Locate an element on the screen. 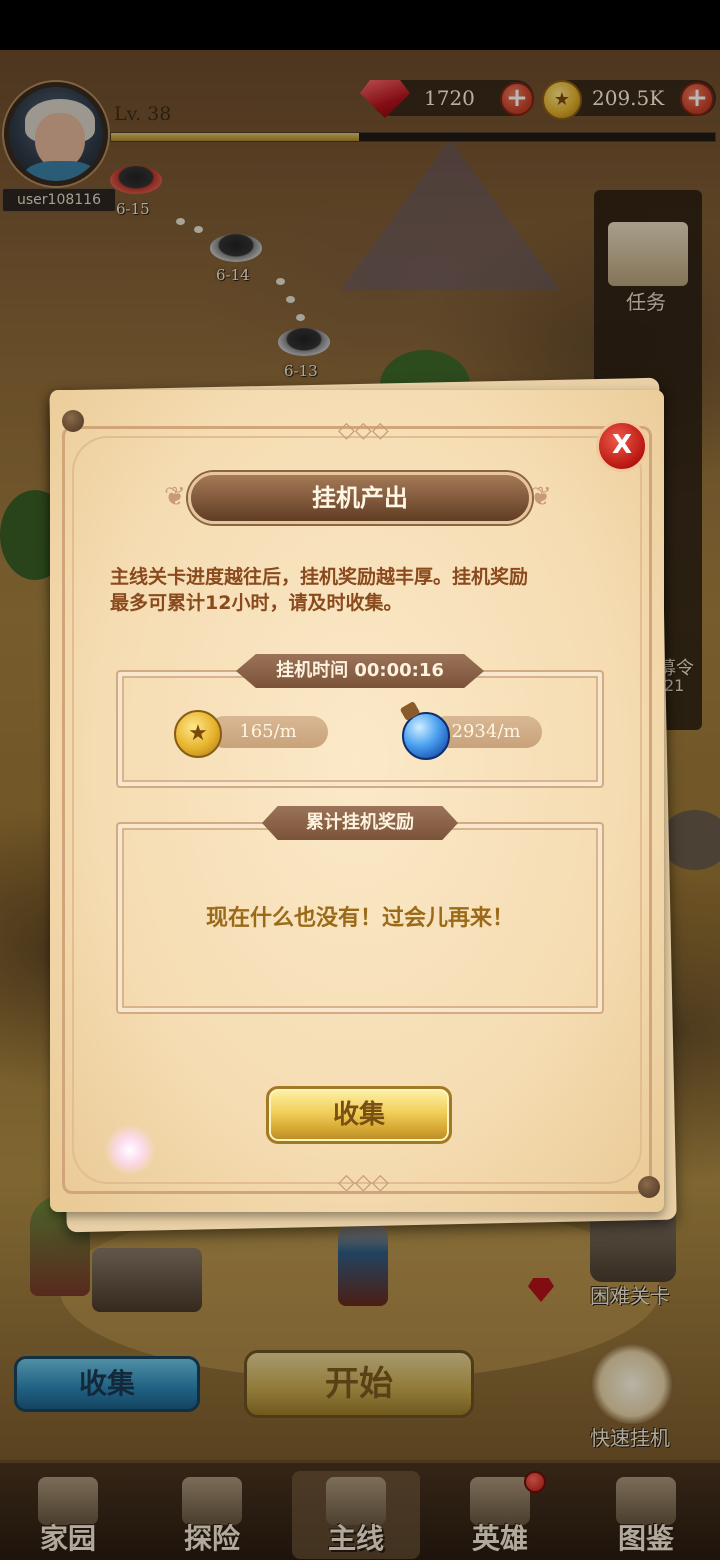  empty-rewards-message: 现在什么也没有！过会儿再来！ is located at coordinates (359, 918).